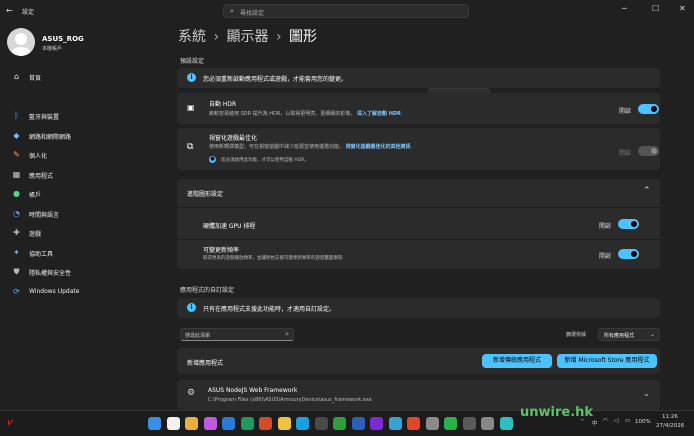 The image size is (694, 436). Describe the element at coordinates (205, 193) in the screenshot. I see `advanced-graphics-header: 進階圖形設定` at that location.